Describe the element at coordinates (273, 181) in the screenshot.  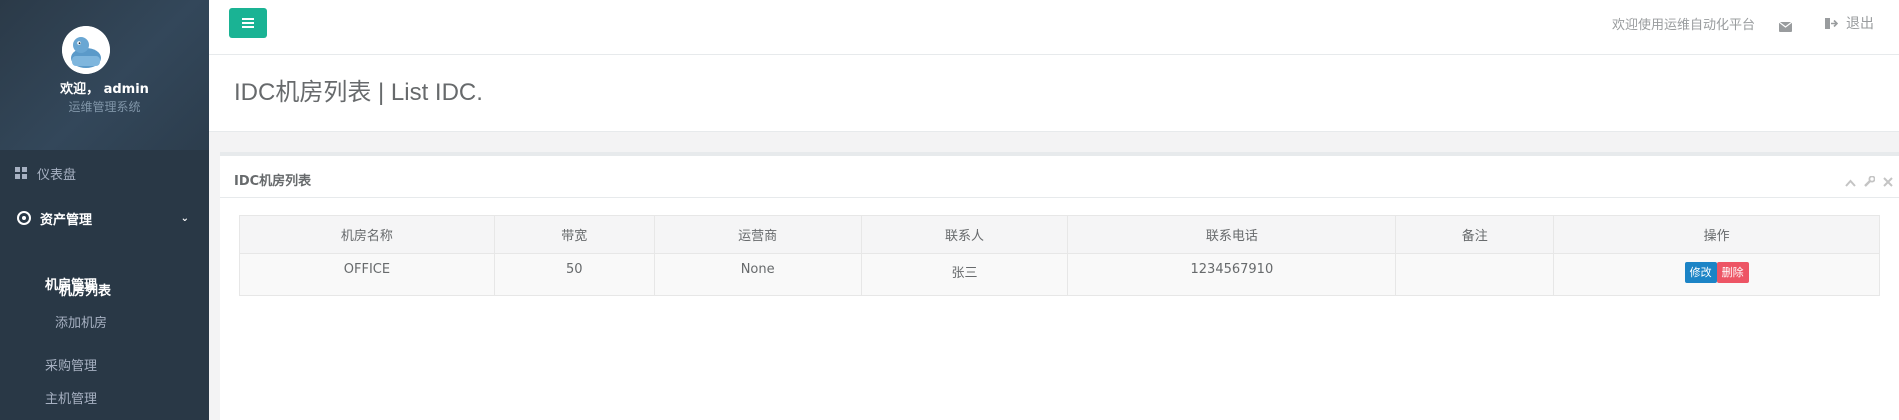
I see `panel-title: IDC机房列表` at that location.